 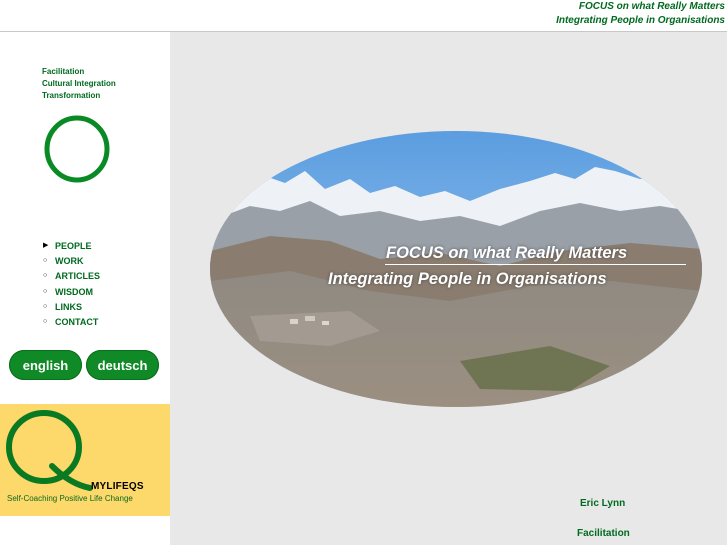 What do you see at coordinates (77, 276) in the screenshot?
I see `nav-link-articles: ARTICLES` at bounding box center [77, 276].